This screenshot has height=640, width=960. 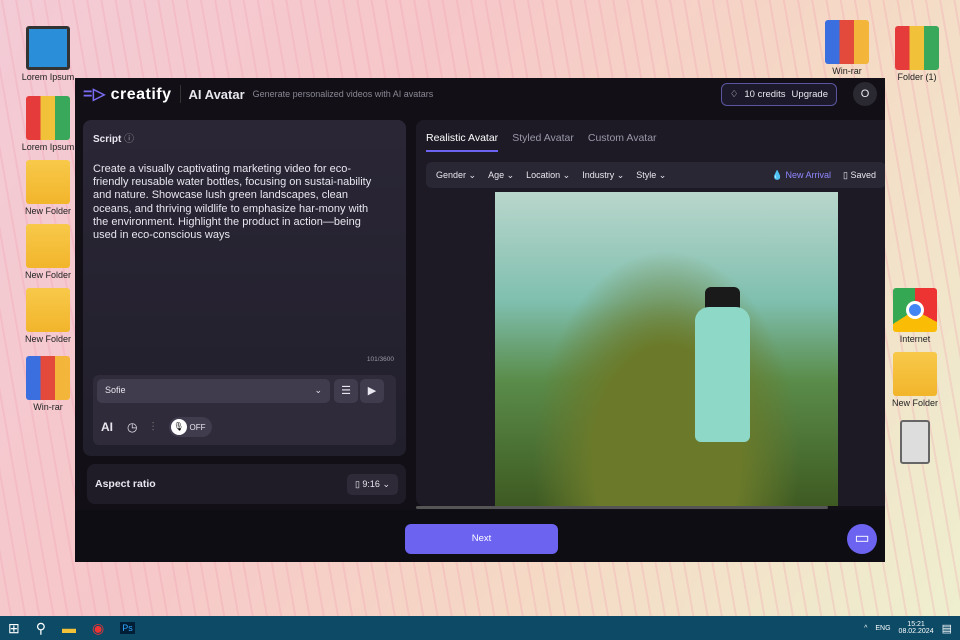 I want to click on user-avatar: O, so click(x=865, y=94).